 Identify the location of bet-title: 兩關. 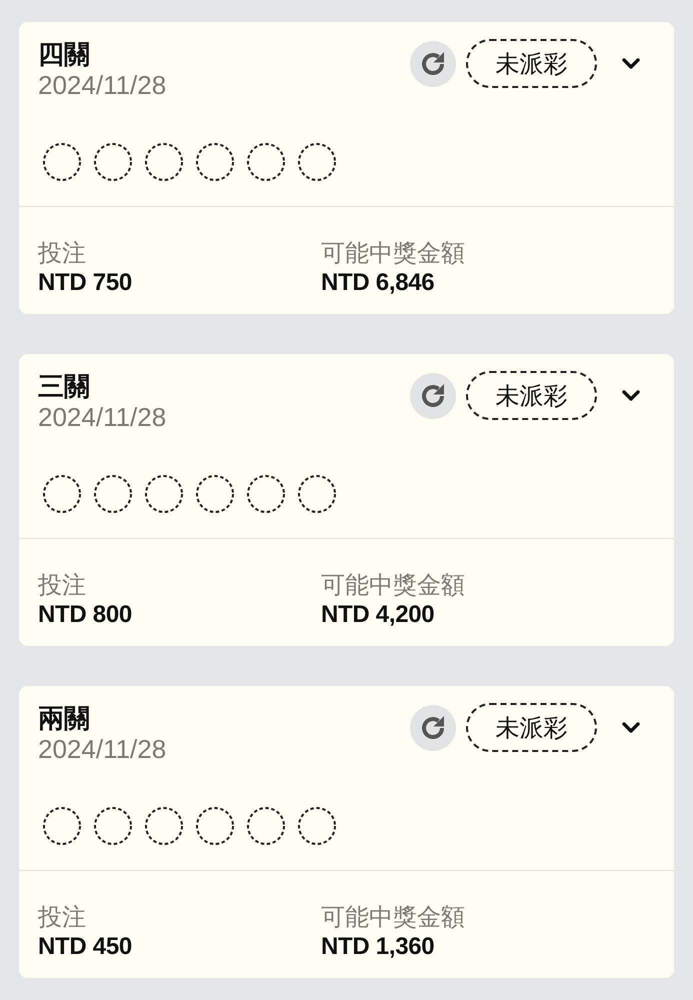
(64, 718).